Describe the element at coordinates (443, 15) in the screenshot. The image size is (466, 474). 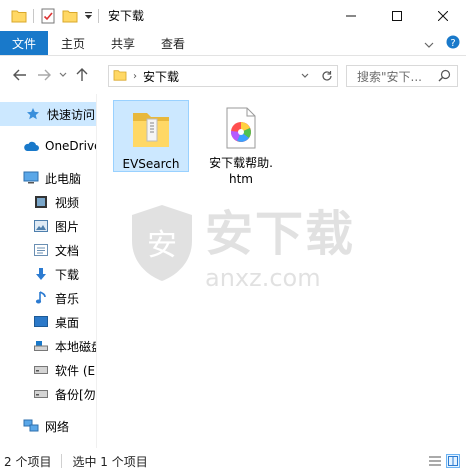
I see `close-button` at that location.